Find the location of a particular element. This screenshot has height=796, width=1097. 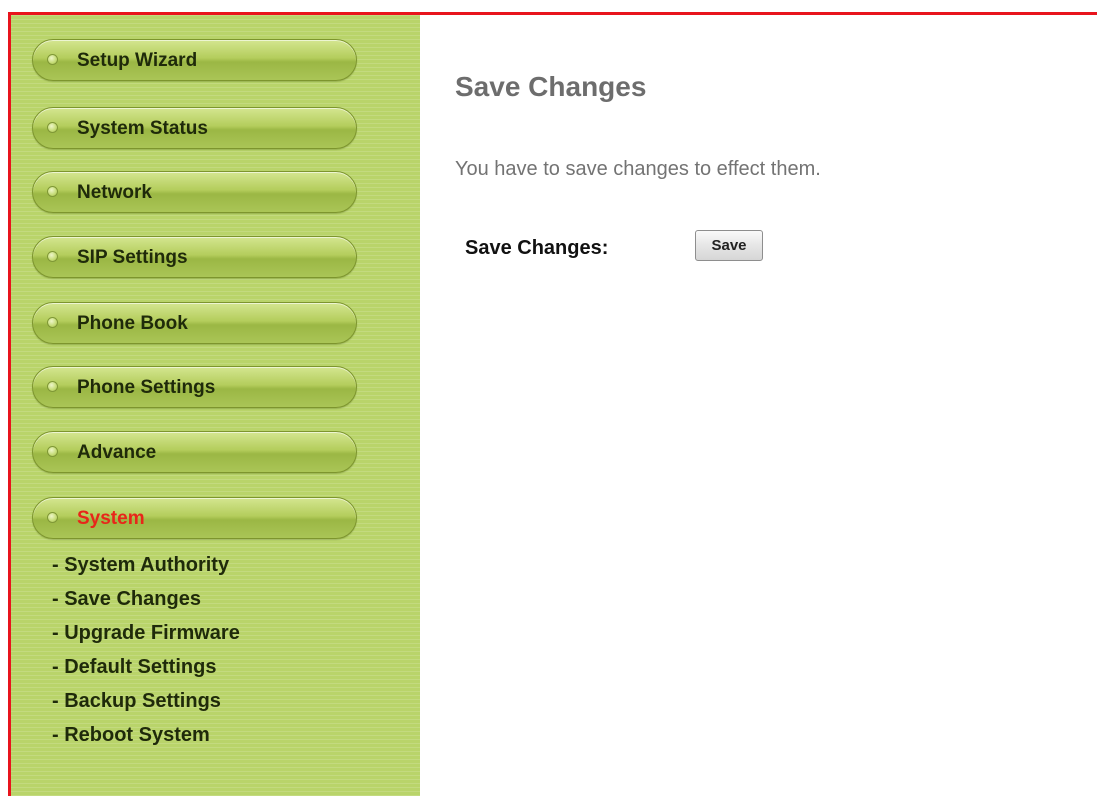

menu-label: Advance is located at coordinates (117, 452).